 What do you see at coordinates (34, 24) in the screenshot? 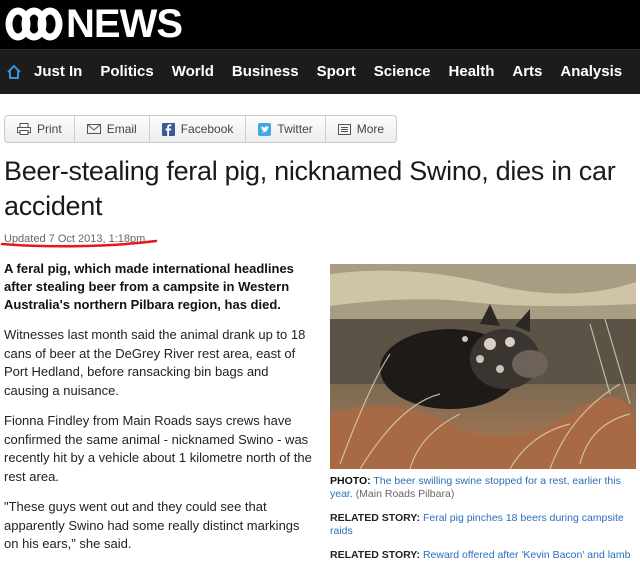
I see `abc-logo-icon` at bounding box center [34, 24].